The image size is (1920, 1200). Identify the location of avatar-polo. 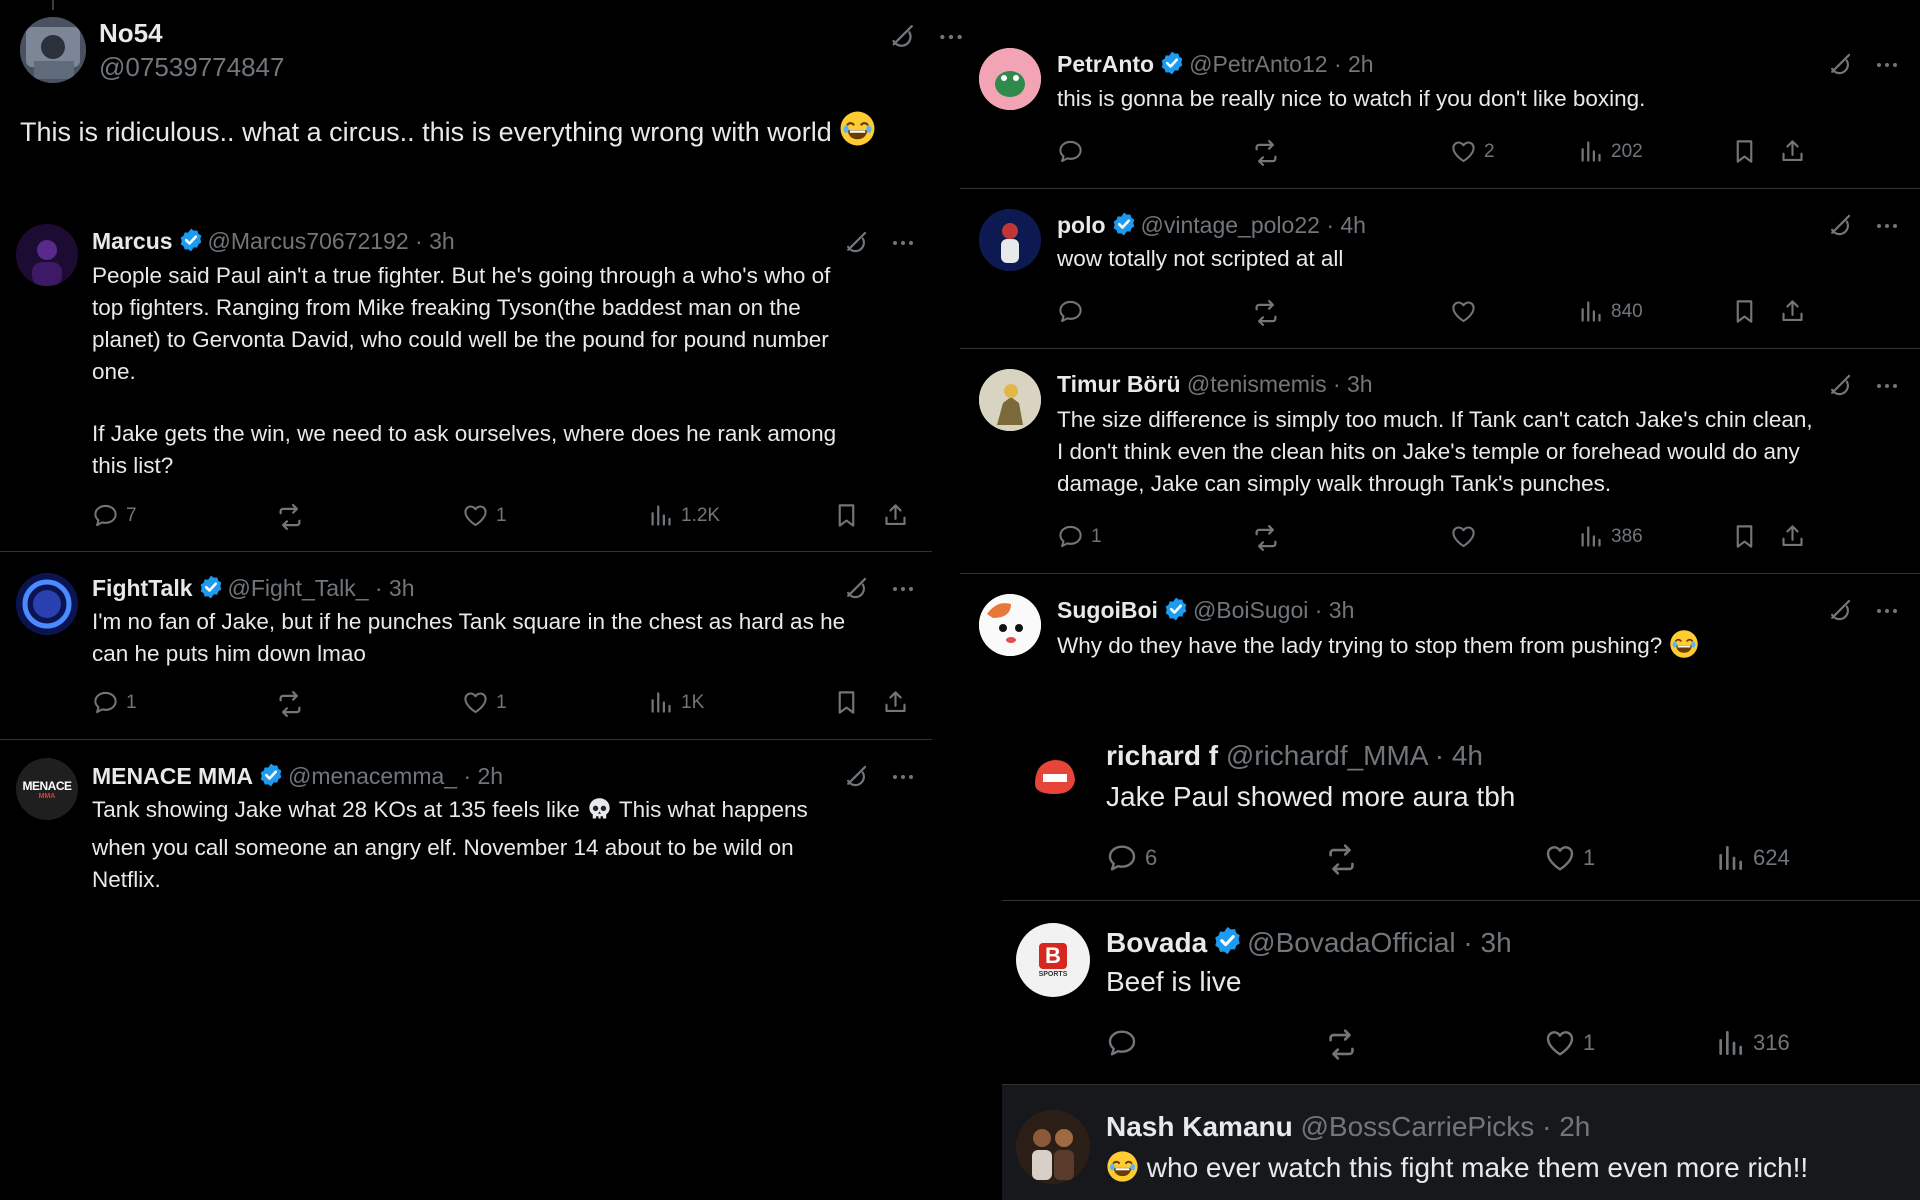
(1010, 240).